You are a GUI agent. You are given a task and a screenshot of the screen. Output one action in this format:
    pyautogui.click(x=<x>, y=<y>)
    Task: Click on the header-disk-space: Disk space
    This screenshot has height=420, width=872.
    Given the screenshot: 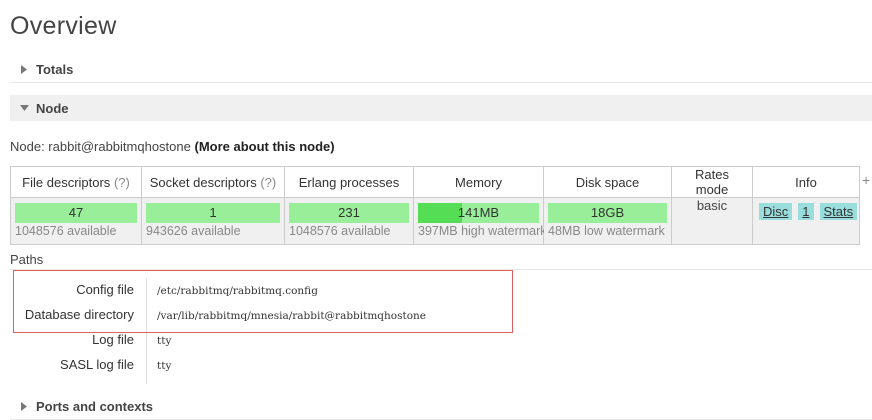 What is the action you would take?
    pyautogui.click(x=607, y=182)
    